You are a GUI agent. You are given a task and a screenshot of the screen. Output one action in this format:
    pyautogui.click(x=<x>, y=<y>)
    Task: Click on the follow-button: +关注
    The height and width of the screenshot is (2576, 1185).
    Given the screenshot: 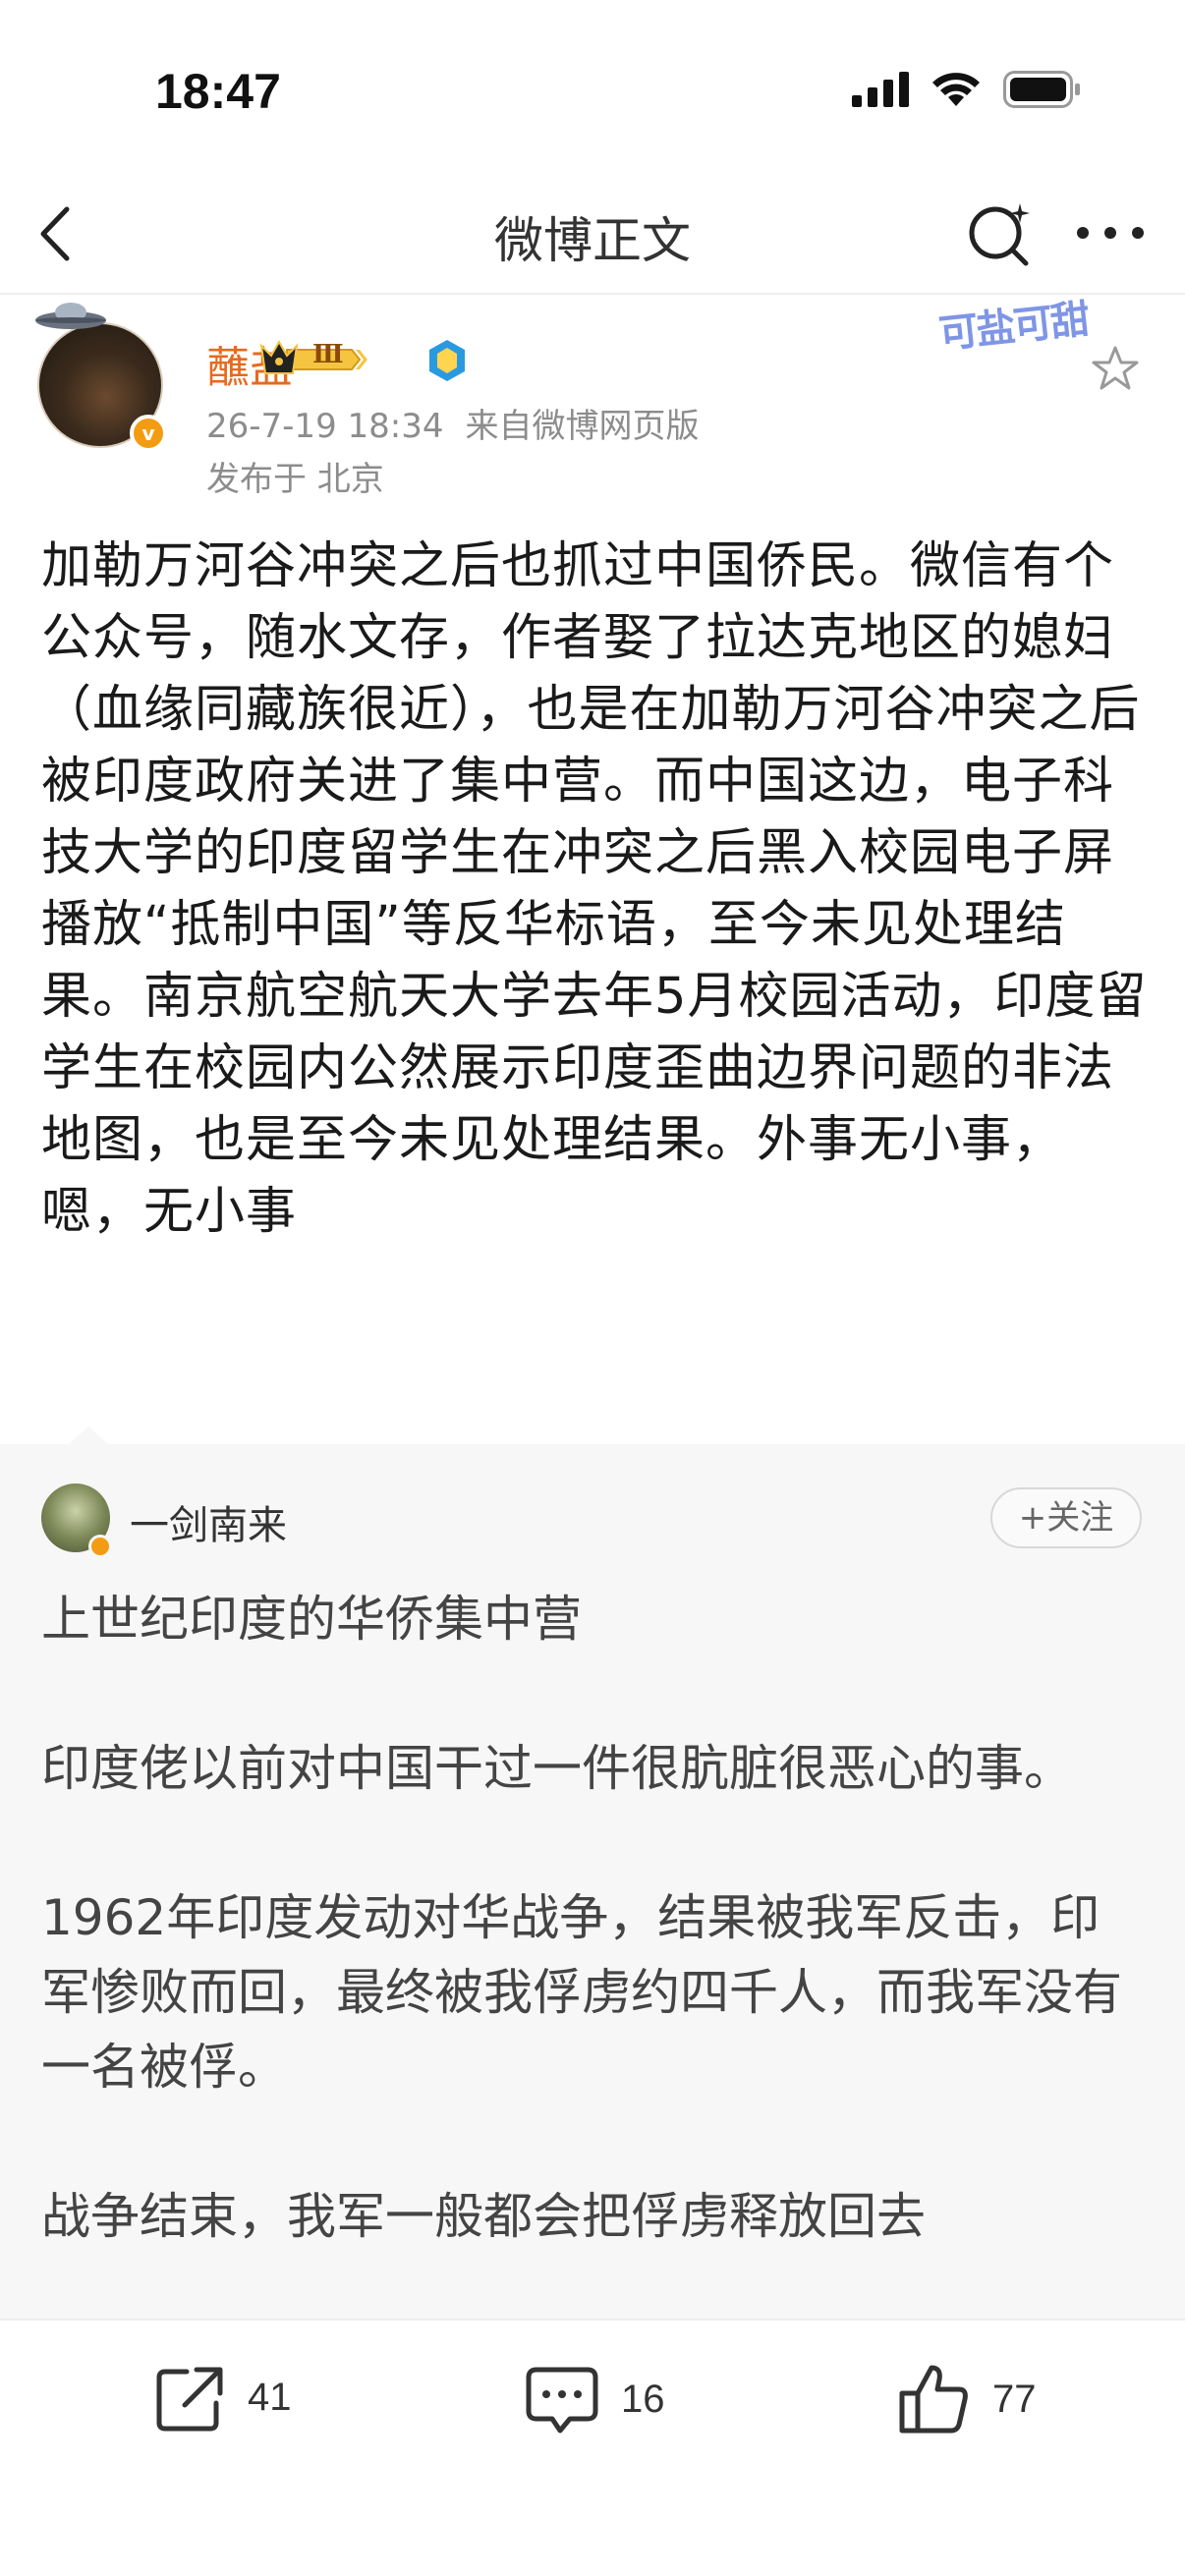 What is the action you would take?
    pyautogui.click(x=1066, y=1517)
    